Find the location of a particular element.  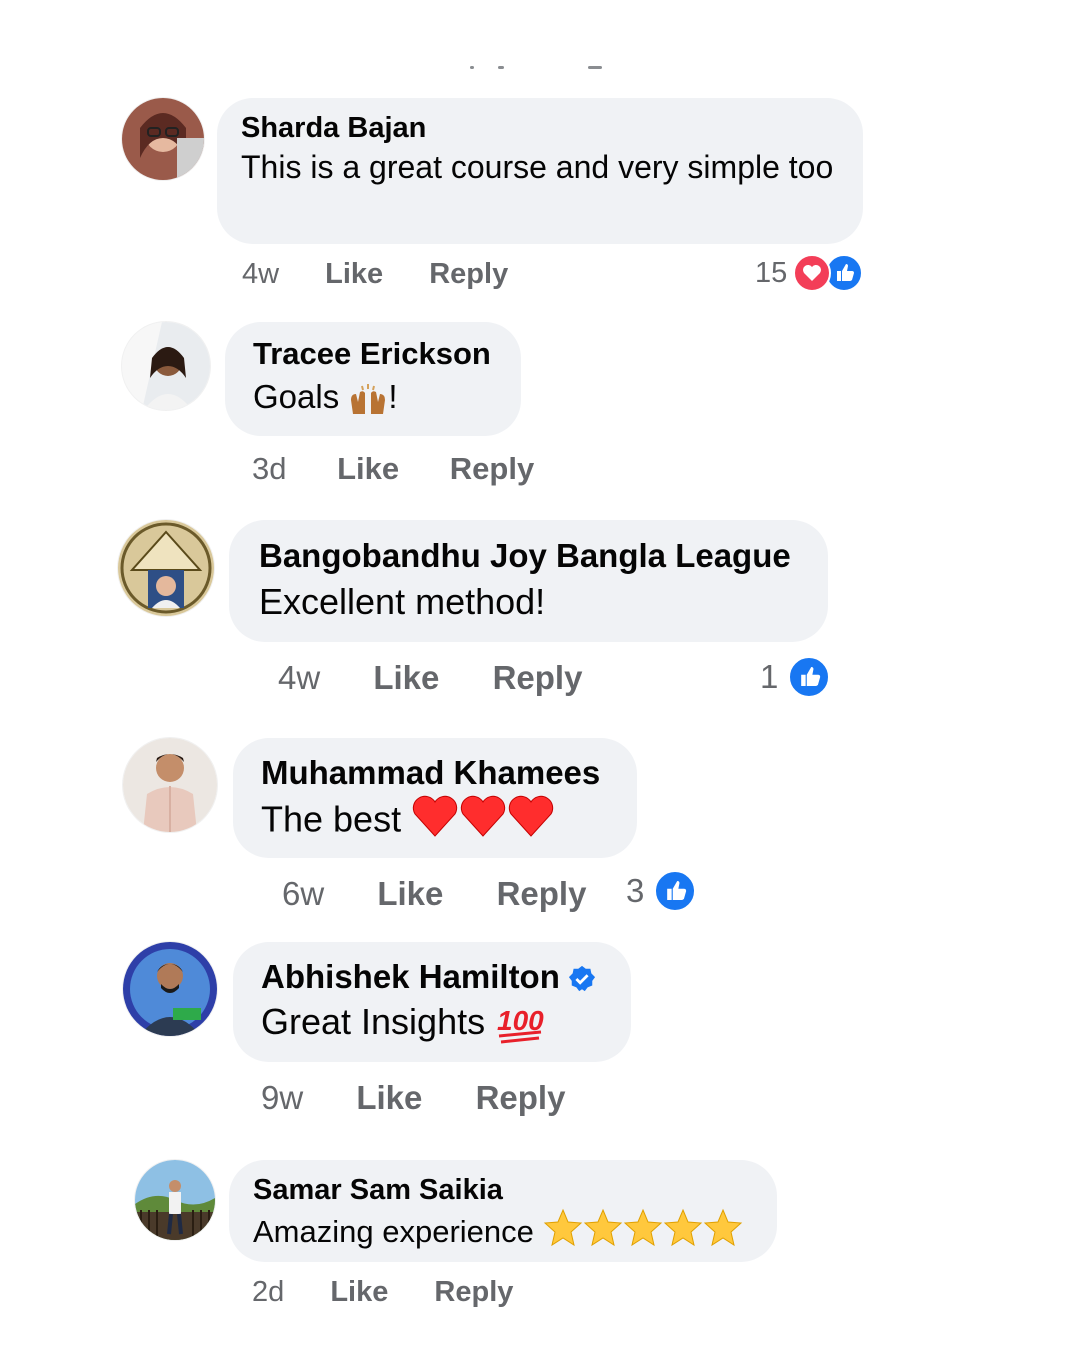

comment-text: Goals ! is located at coordinates (373, 397).